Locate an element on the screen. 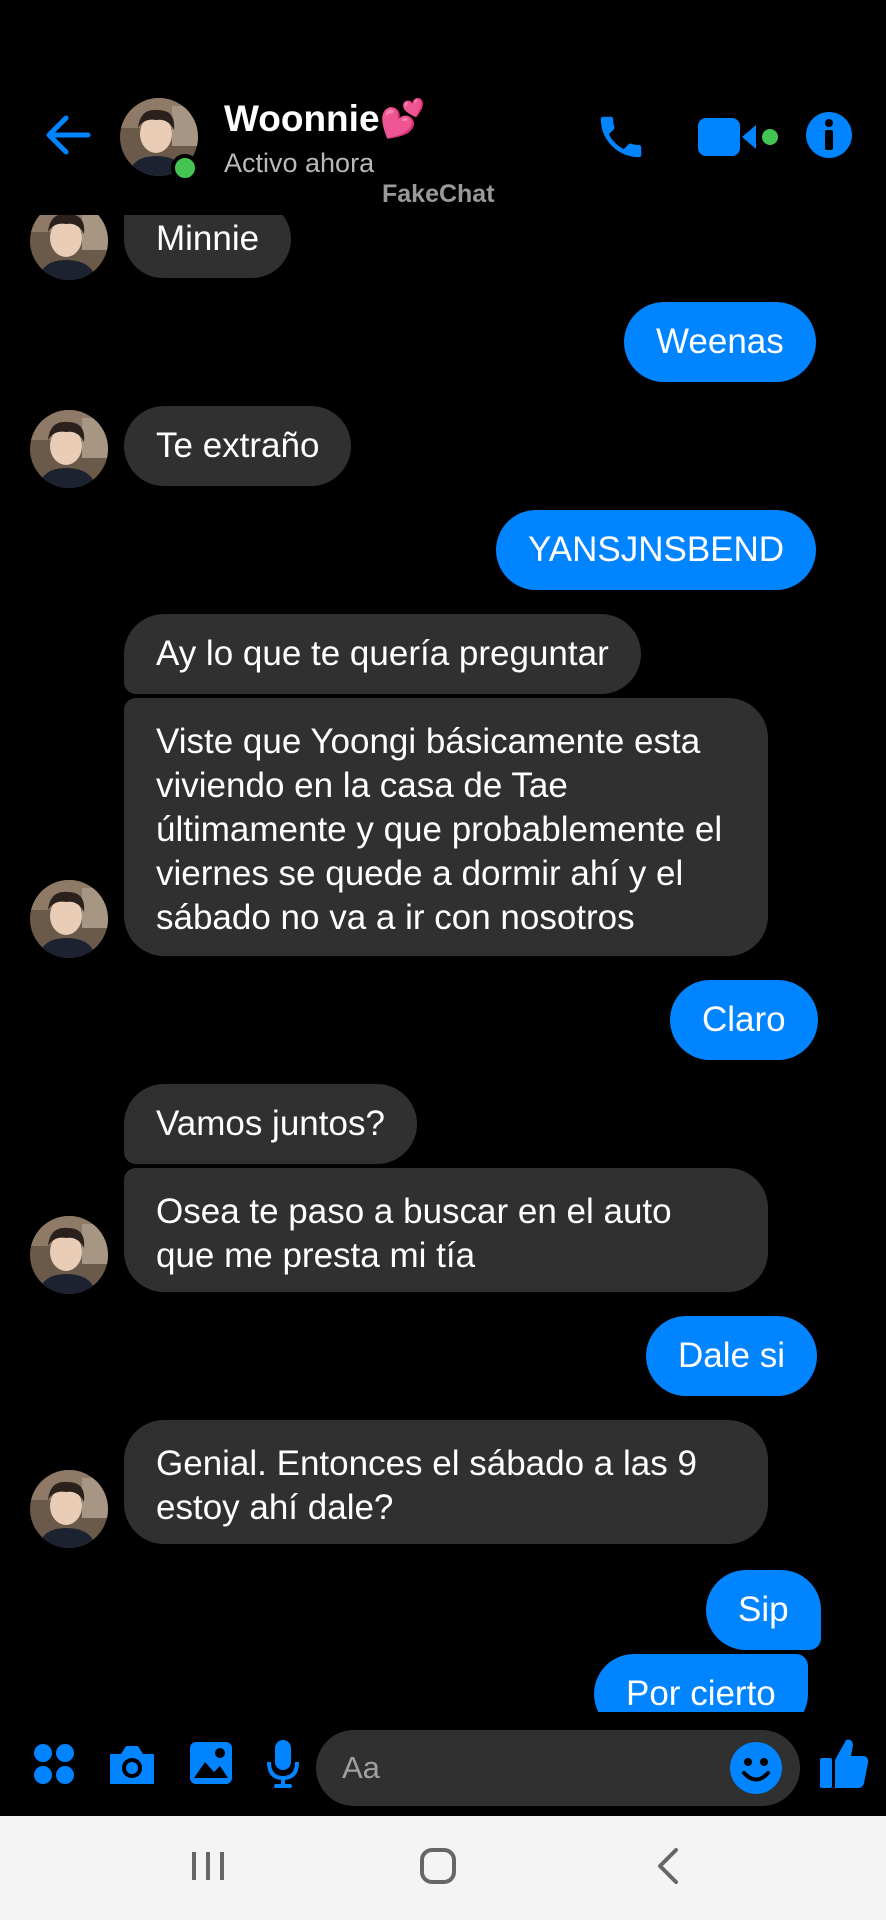 The height and width of the screenshot is (1920, 886). message-incoming: Te extraño is located at coordinates (238, 446).